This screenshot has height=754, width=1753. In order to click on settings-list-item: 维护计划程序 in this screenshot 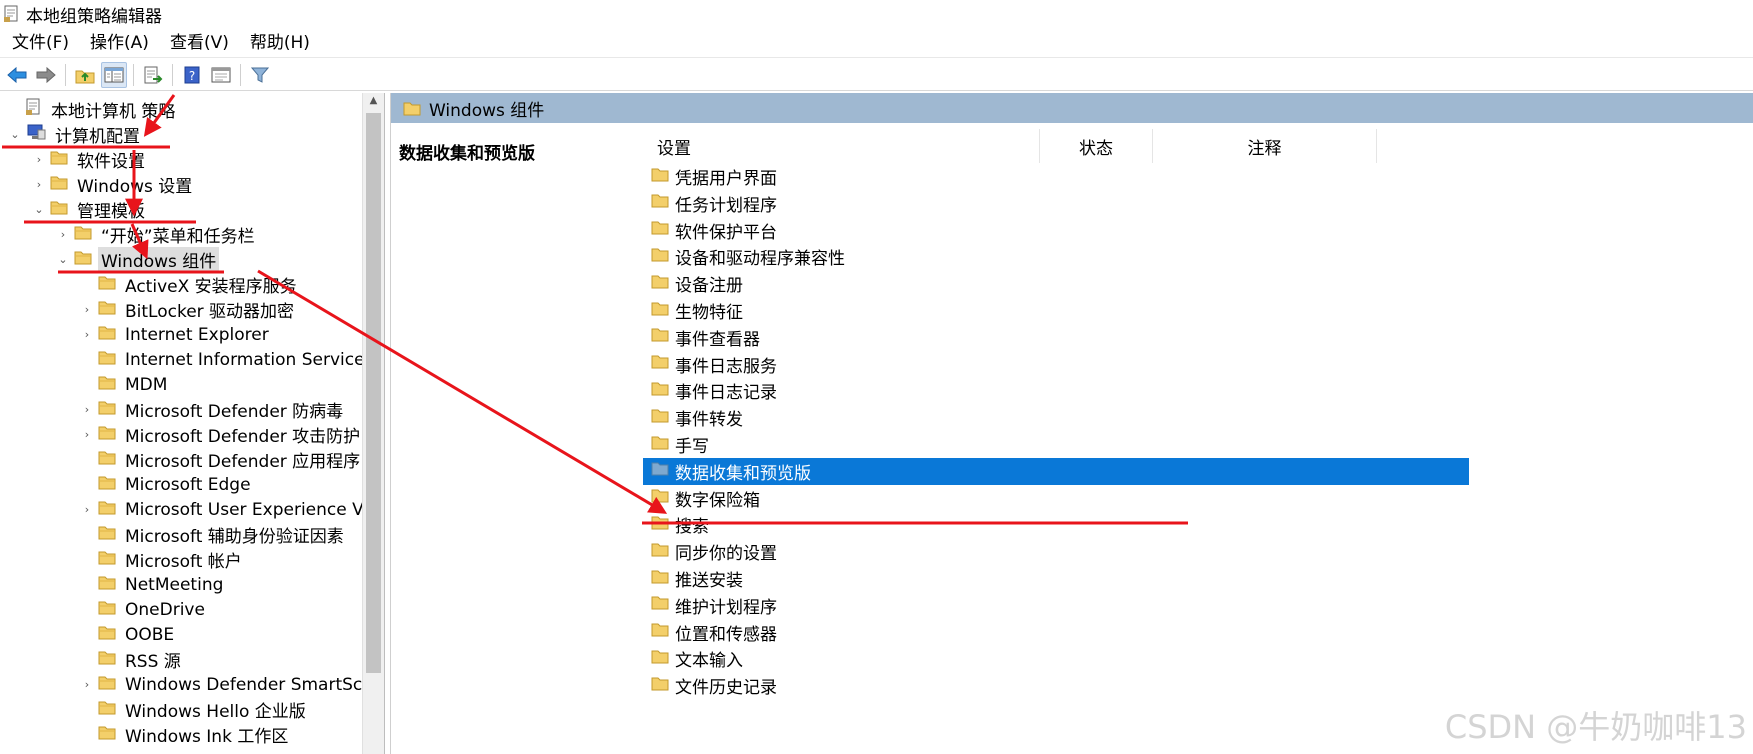, I will do `click(1056, 605)`.